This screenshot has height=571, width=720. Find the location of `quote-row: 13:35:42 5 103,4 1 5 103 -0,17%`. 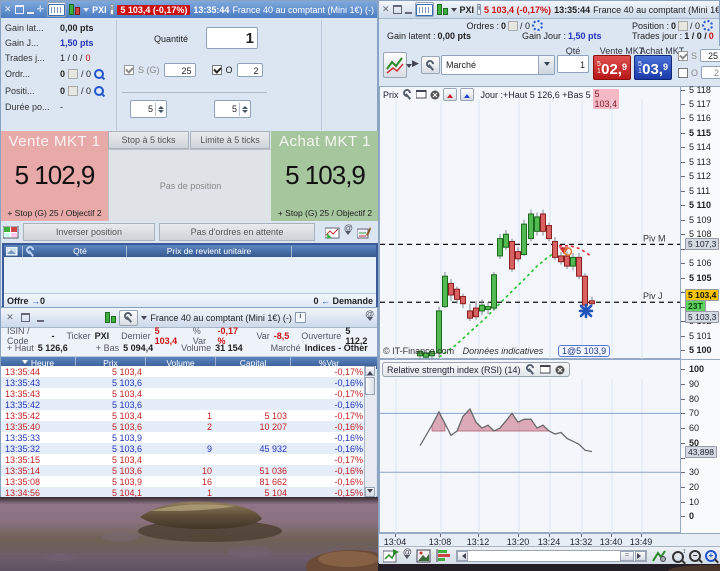

quote-row: 13:35:42 5 103,4 1 5 103 -0,17% is located at coordinates (184, 415).